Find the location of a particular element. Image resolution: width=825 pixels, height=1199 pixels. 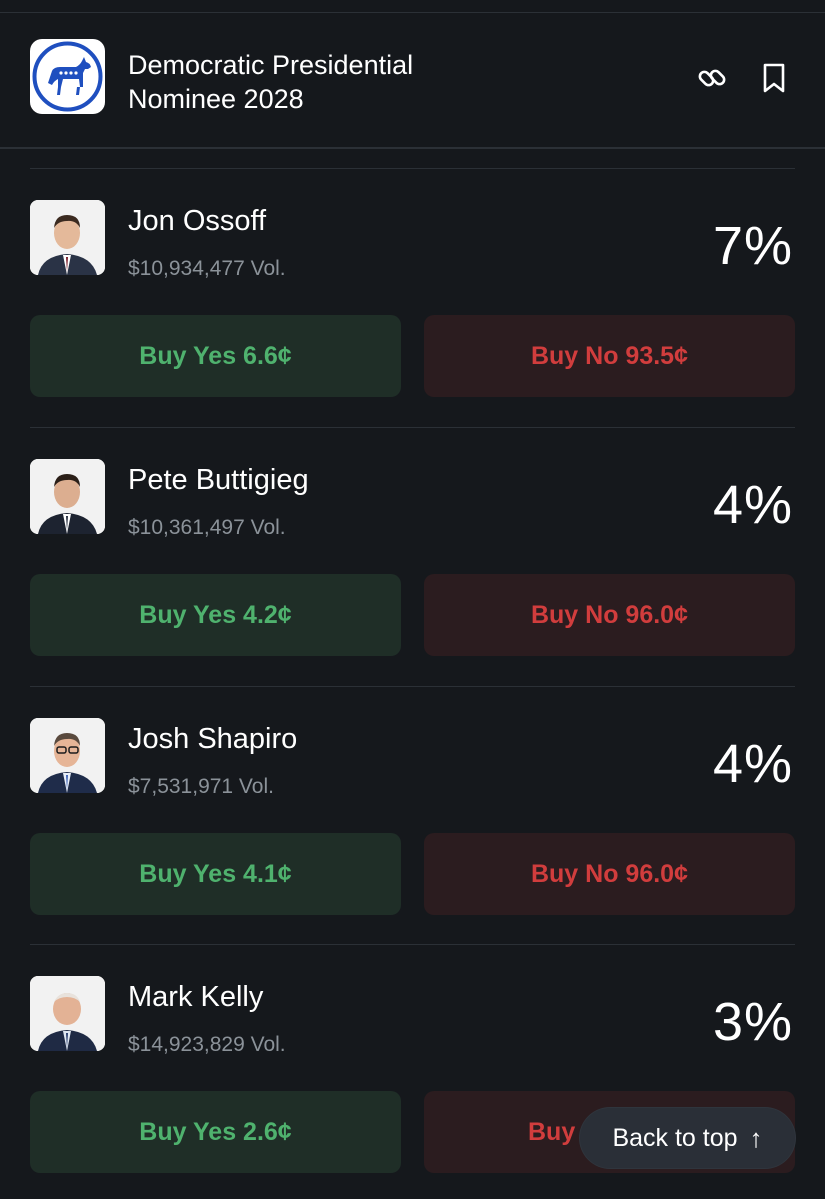

candidate-volume: $10,934,477 Vol. is located at coordinates (207, 268).